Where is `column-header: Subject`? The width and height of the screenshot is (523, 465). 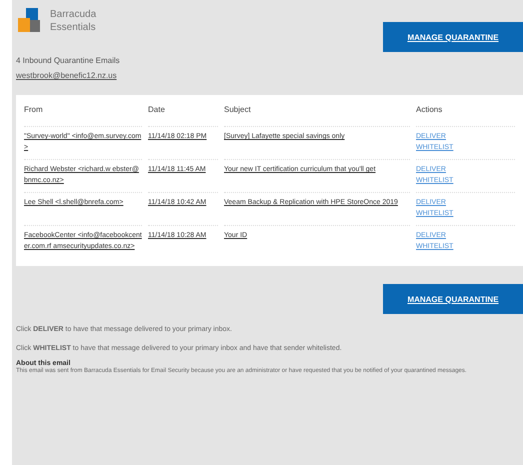 column-header: Subject is located at coordinates (238, 110).